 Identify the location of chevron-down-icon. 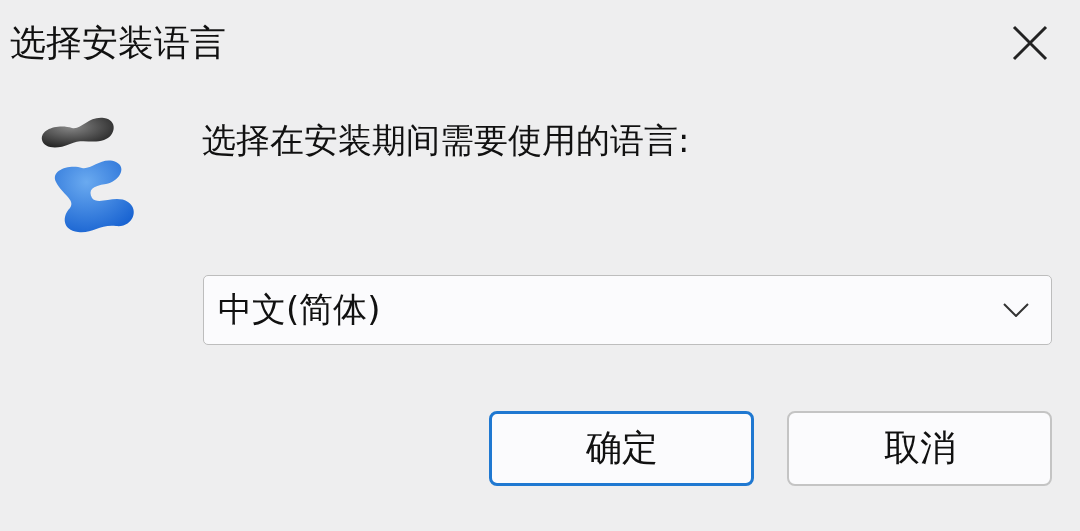
(1016, 310).